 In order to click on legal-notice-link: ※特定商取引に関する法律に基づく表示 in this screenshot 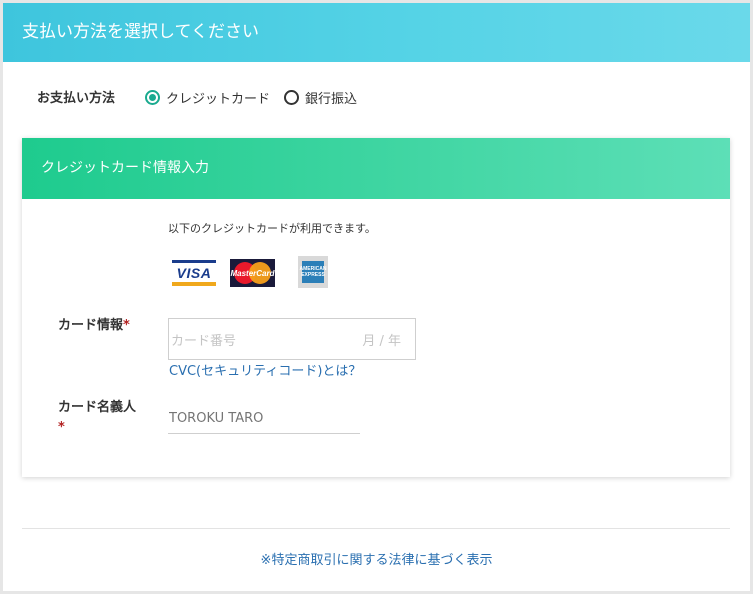, I will do `click(376, 558)`.